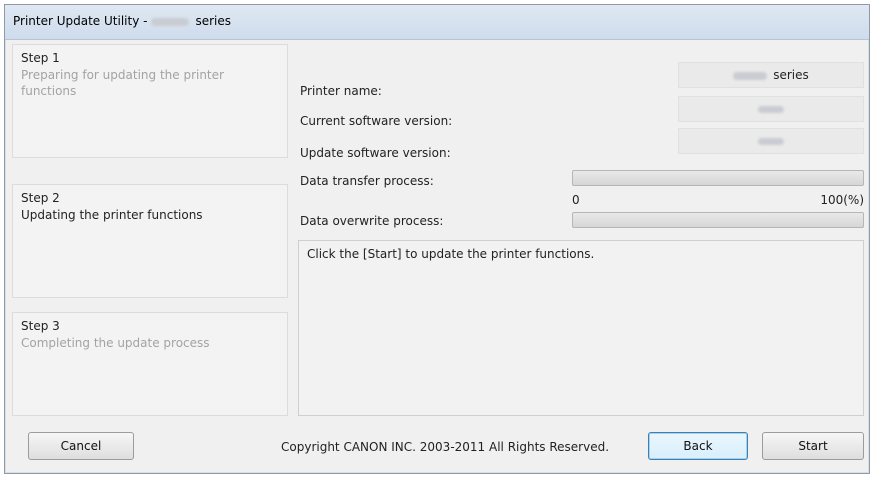  I want to click on current-version-label: Current software version:, so click(376, 121).